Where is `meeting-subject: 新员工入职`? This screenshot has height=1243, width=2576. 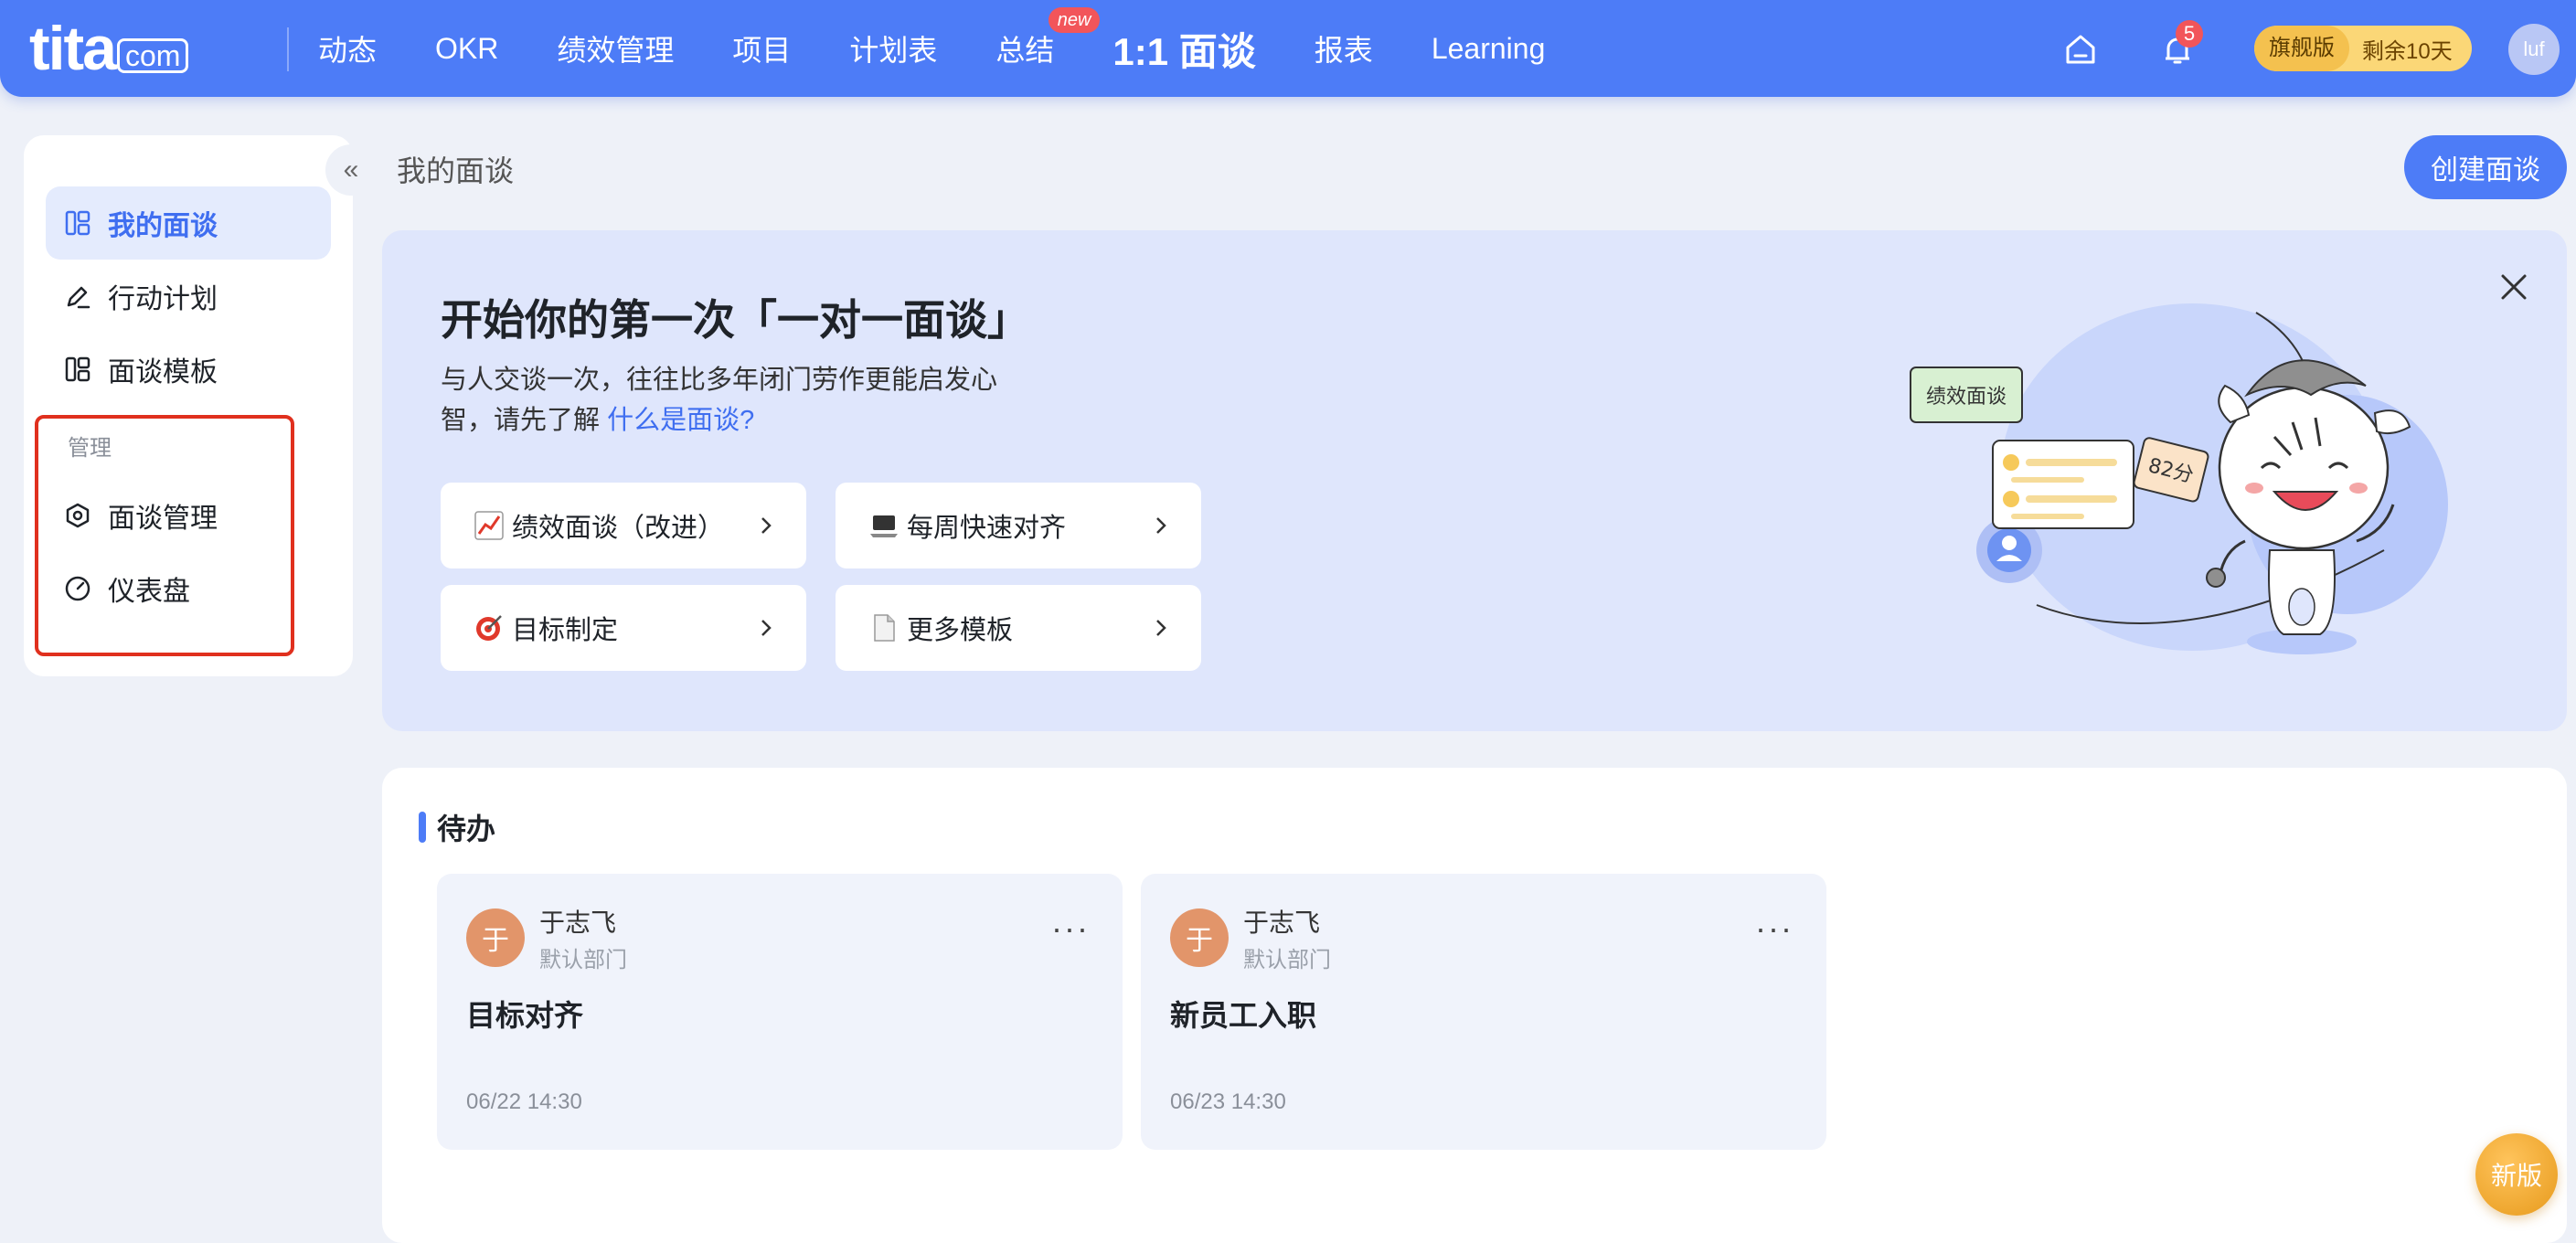 meeting-subject: 新员工入职 is located at coordinates (1243, 1015).